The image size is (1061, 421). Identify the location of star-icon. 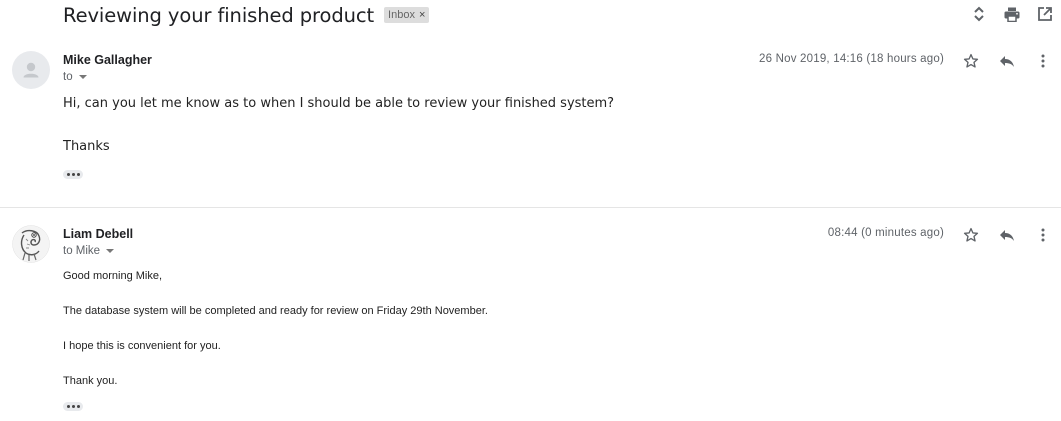
(971, 234).